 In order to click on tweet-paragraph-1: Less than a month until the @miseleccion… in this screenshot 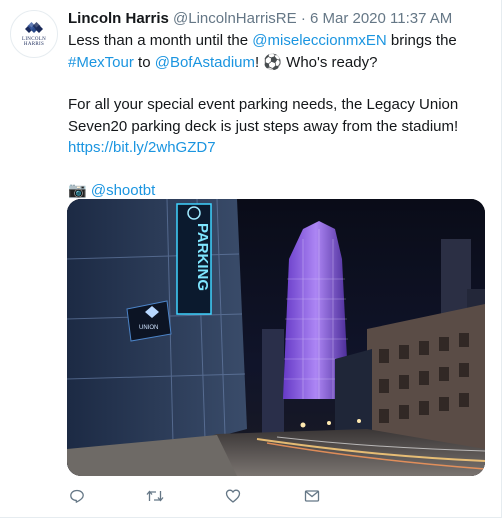, I will do `click(278, 51)`.